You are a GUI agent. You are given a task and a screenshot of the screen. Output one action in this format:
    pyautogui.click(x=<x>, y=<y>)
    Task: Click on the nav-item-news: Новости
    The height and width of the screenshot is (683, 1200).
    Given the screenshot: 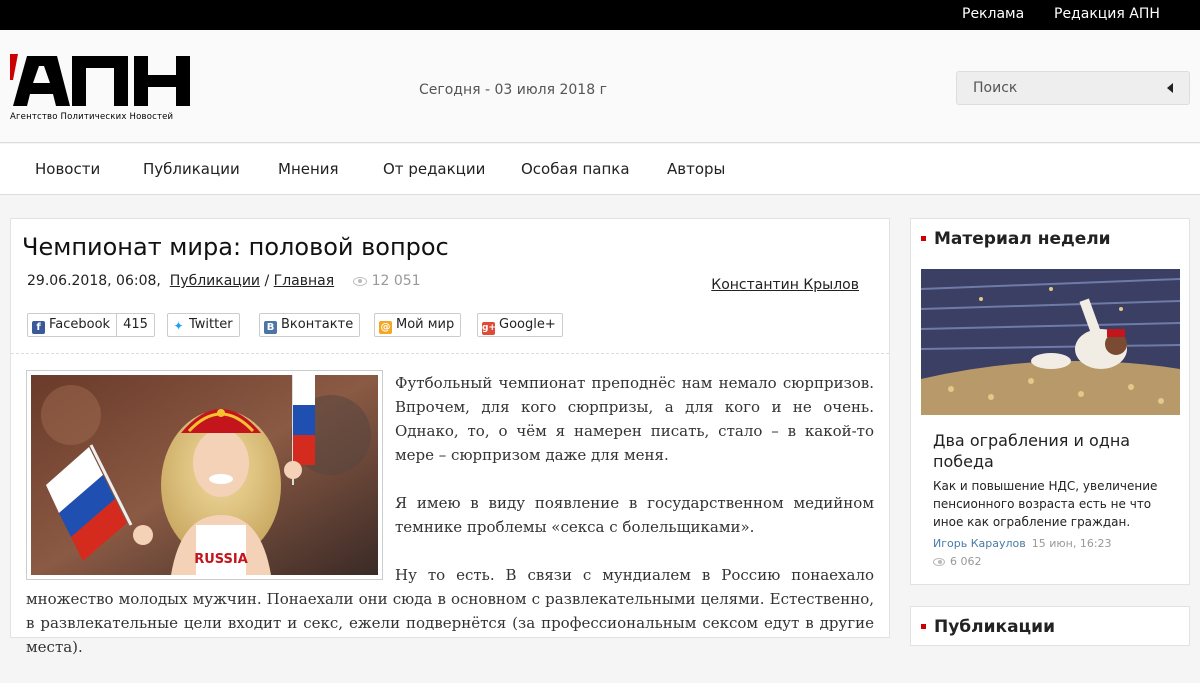 What is the action you would take?
    pyautogui.click(x=67, y=169)
    